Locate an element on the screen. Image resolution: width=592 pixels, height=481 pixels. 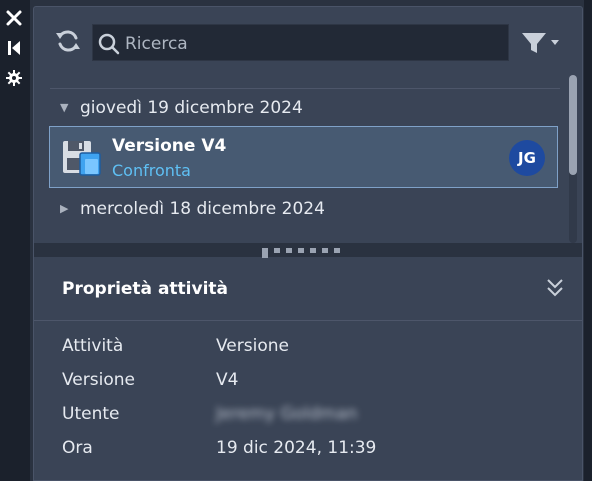
grip-handle-icon is located at coordinates (308, 253).